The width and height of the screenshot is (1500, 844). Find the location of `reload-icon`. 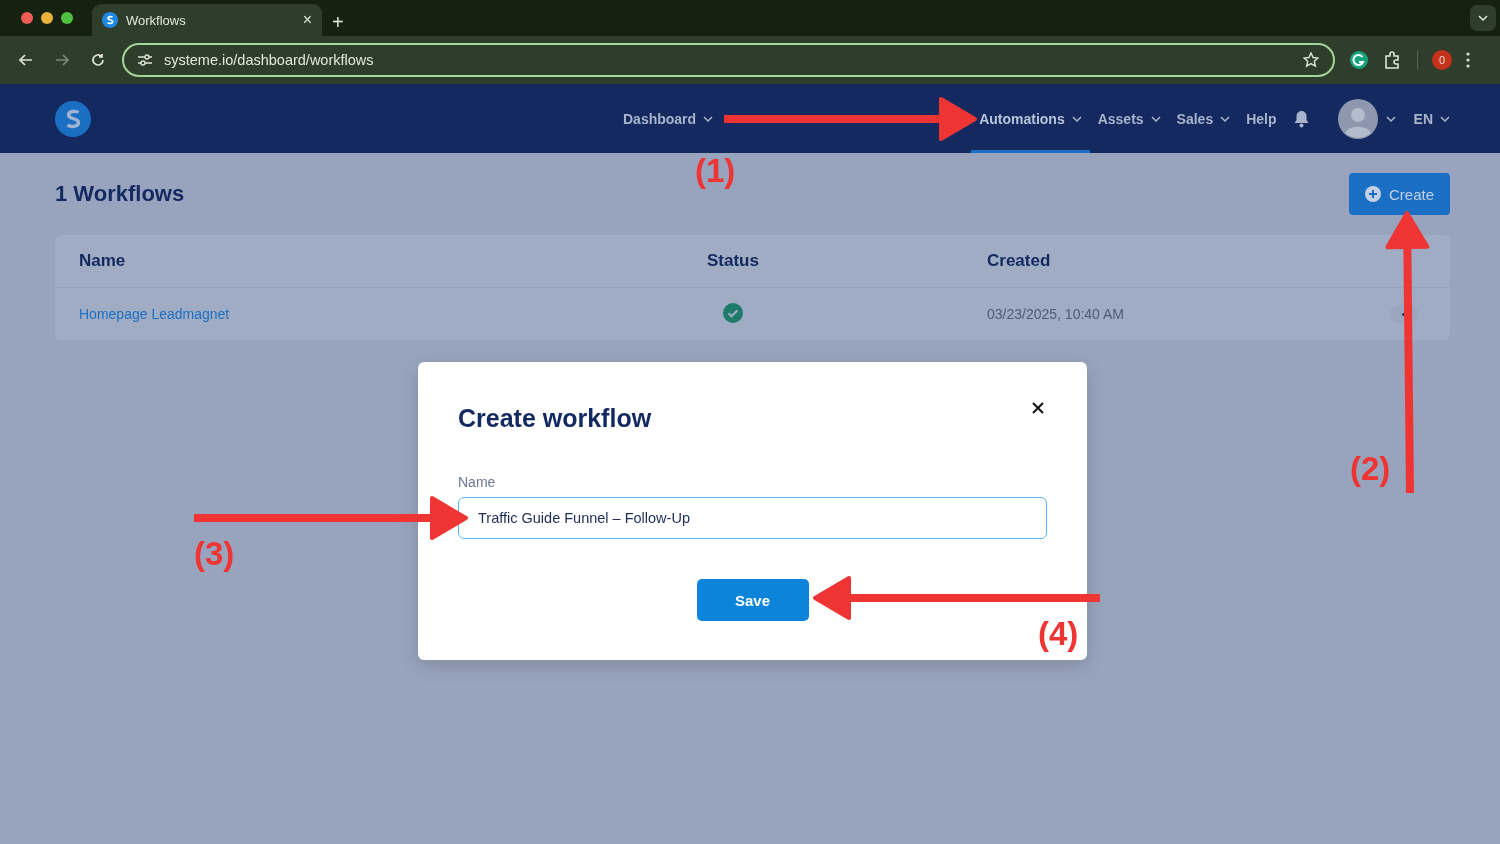

reload-icon is located at coordinates (98, 60).